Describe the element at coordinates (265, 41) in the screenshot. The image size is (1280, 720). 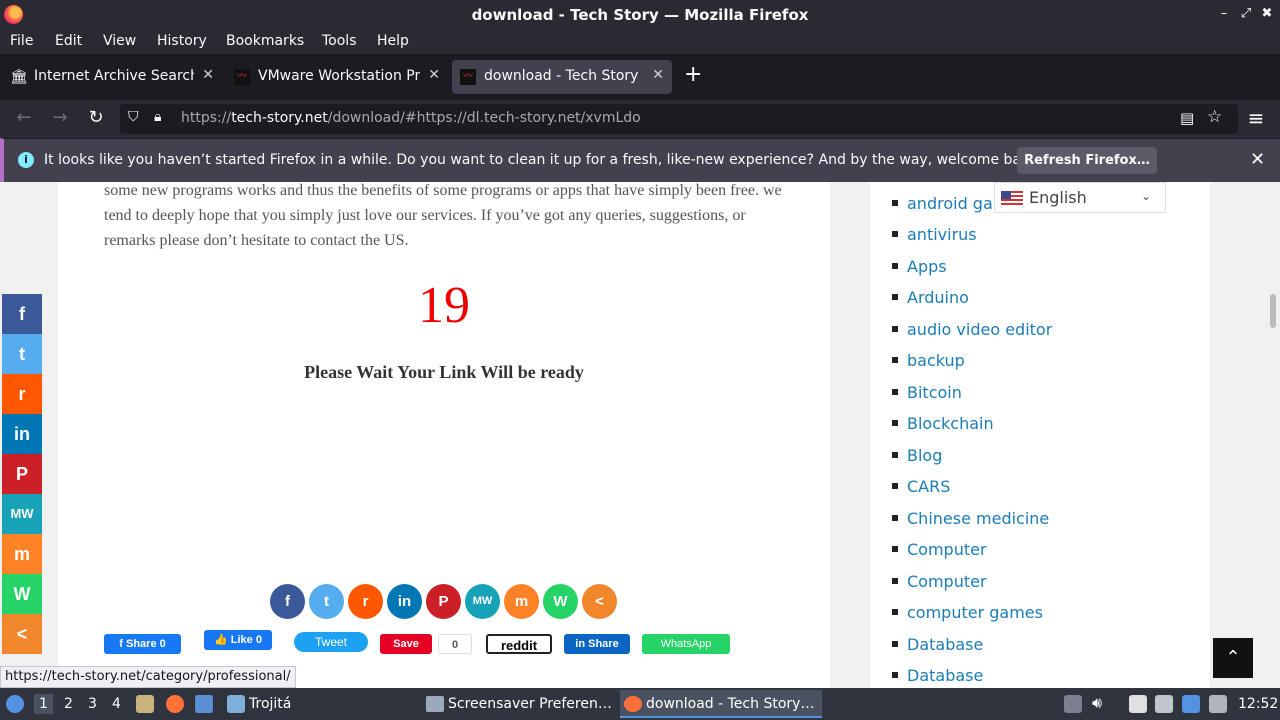
I see `menu-bookmarks: Bookmarks` at that location.